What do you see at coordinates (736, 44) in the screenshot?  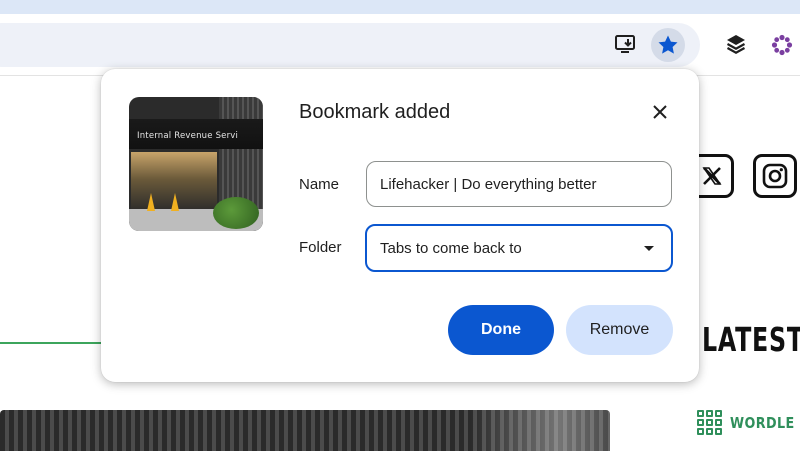 I see `layers-extension-icon` at bounding box center [736, 44].